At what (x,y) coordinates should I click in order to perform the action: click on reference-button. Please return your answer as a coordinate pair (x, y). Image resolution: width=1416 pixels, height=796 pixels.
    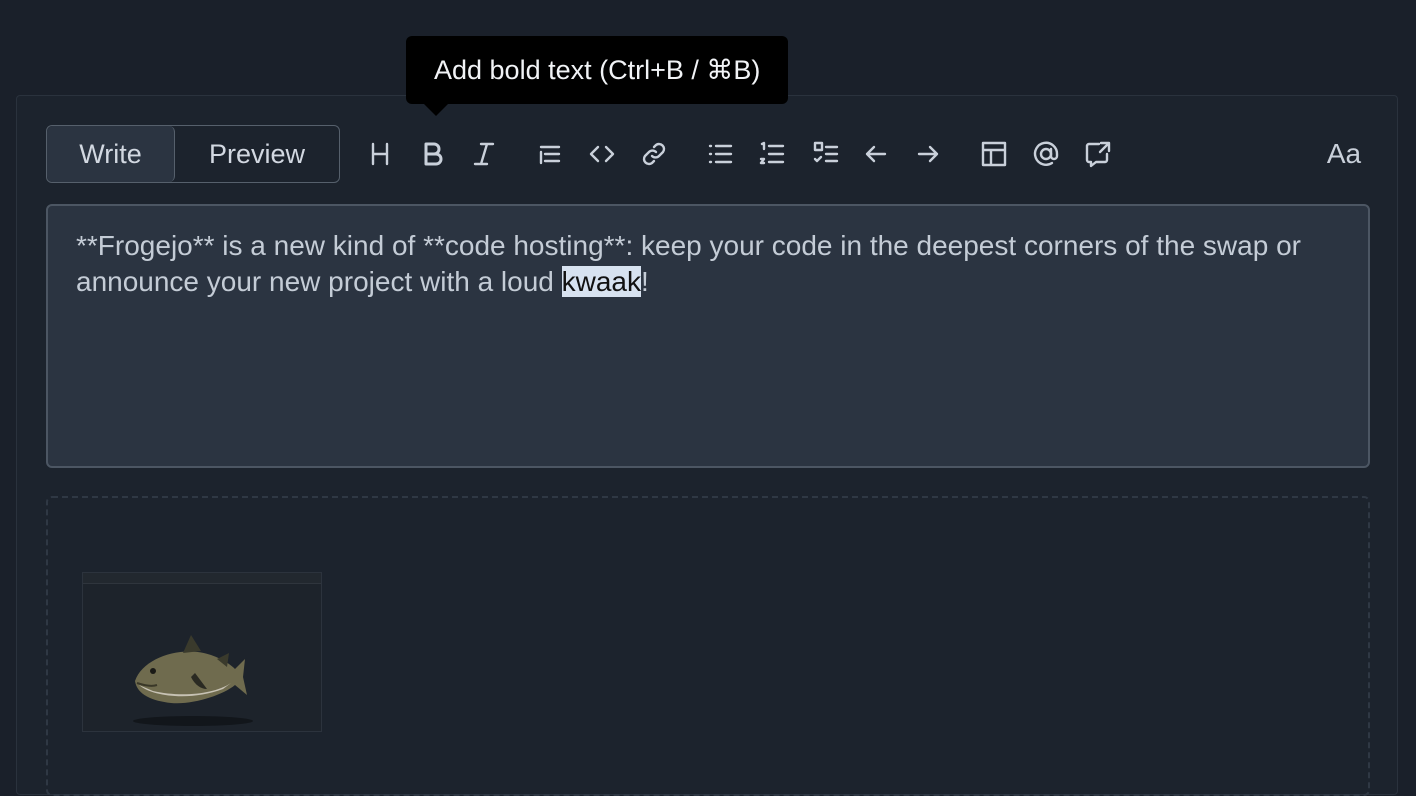
    Looking at the image, I should click on (1098, 154).